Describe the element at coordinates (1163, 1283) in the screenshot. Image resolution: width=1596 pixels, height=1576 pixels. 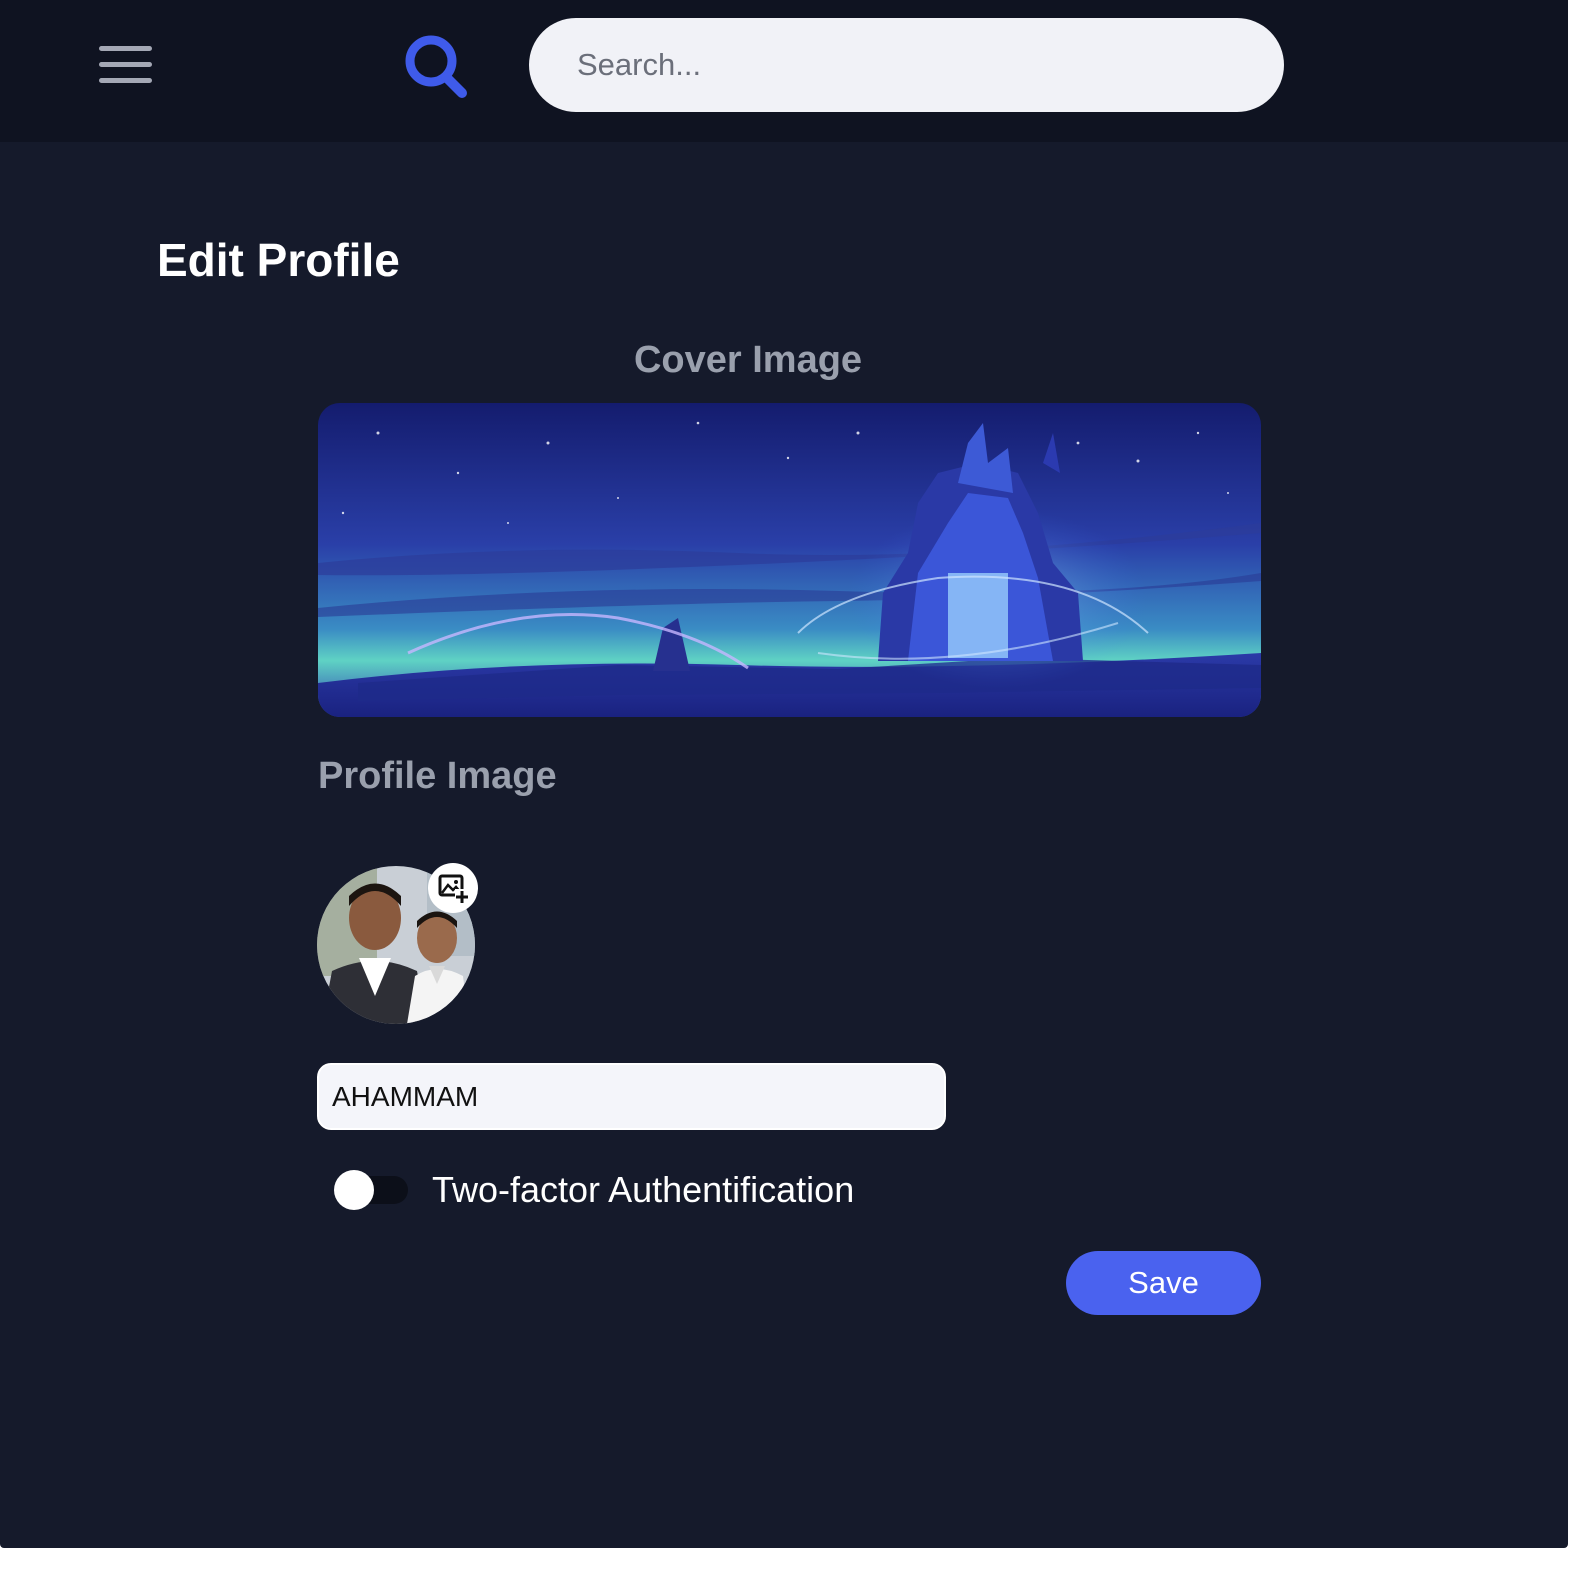
I see `save-button: Save` at that location.